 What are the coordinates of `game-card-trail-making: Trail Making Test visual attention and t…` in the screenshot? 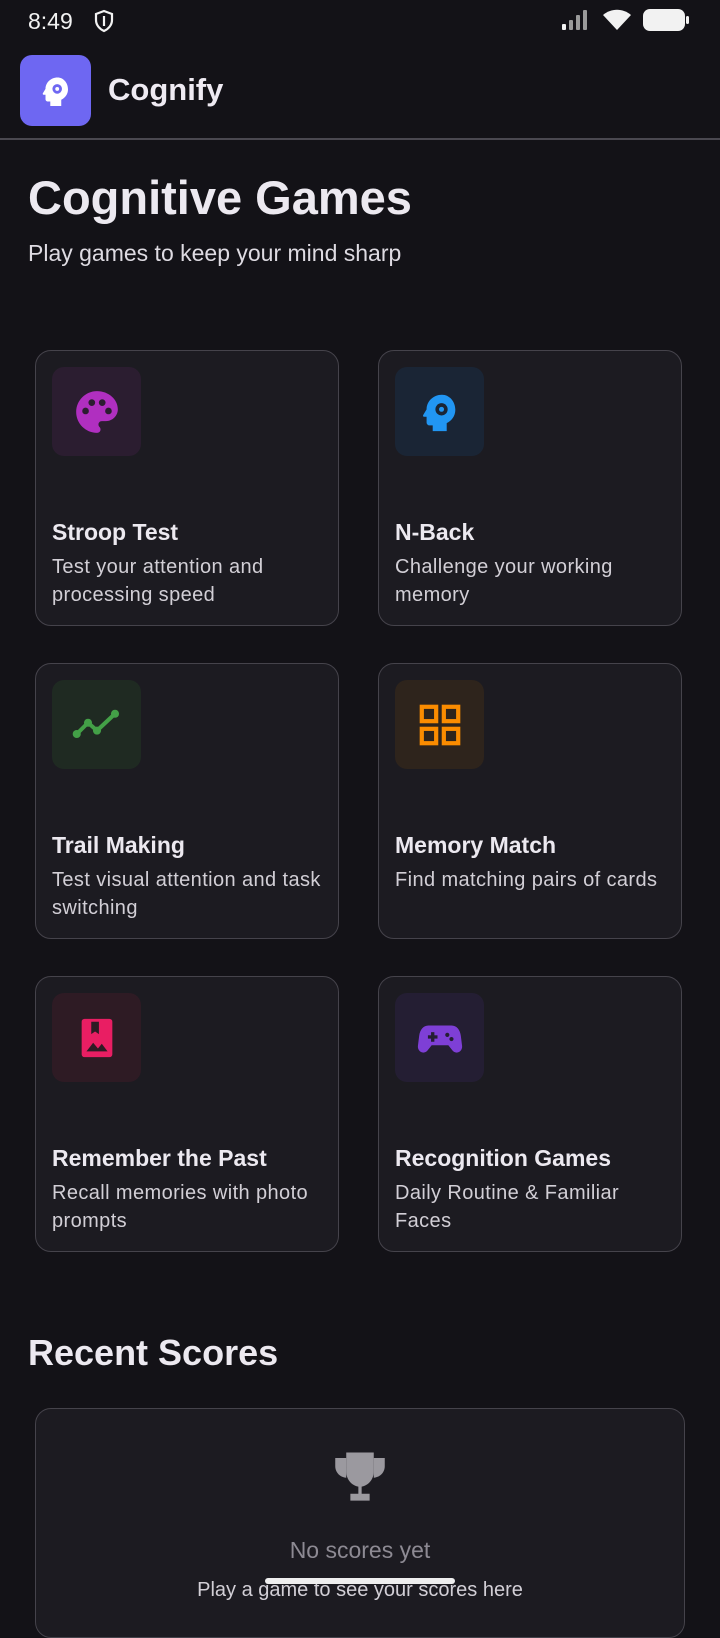 It's located at (187, 801).